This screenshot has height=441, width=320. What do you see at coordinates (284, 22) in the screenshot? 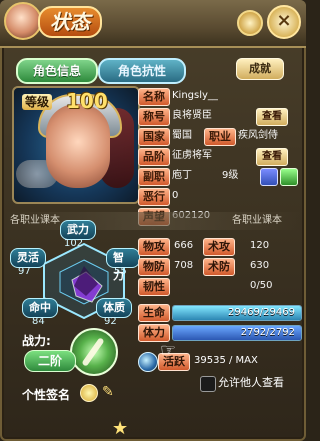
I see `close-icon: ×` at bounding box center [284, 22].